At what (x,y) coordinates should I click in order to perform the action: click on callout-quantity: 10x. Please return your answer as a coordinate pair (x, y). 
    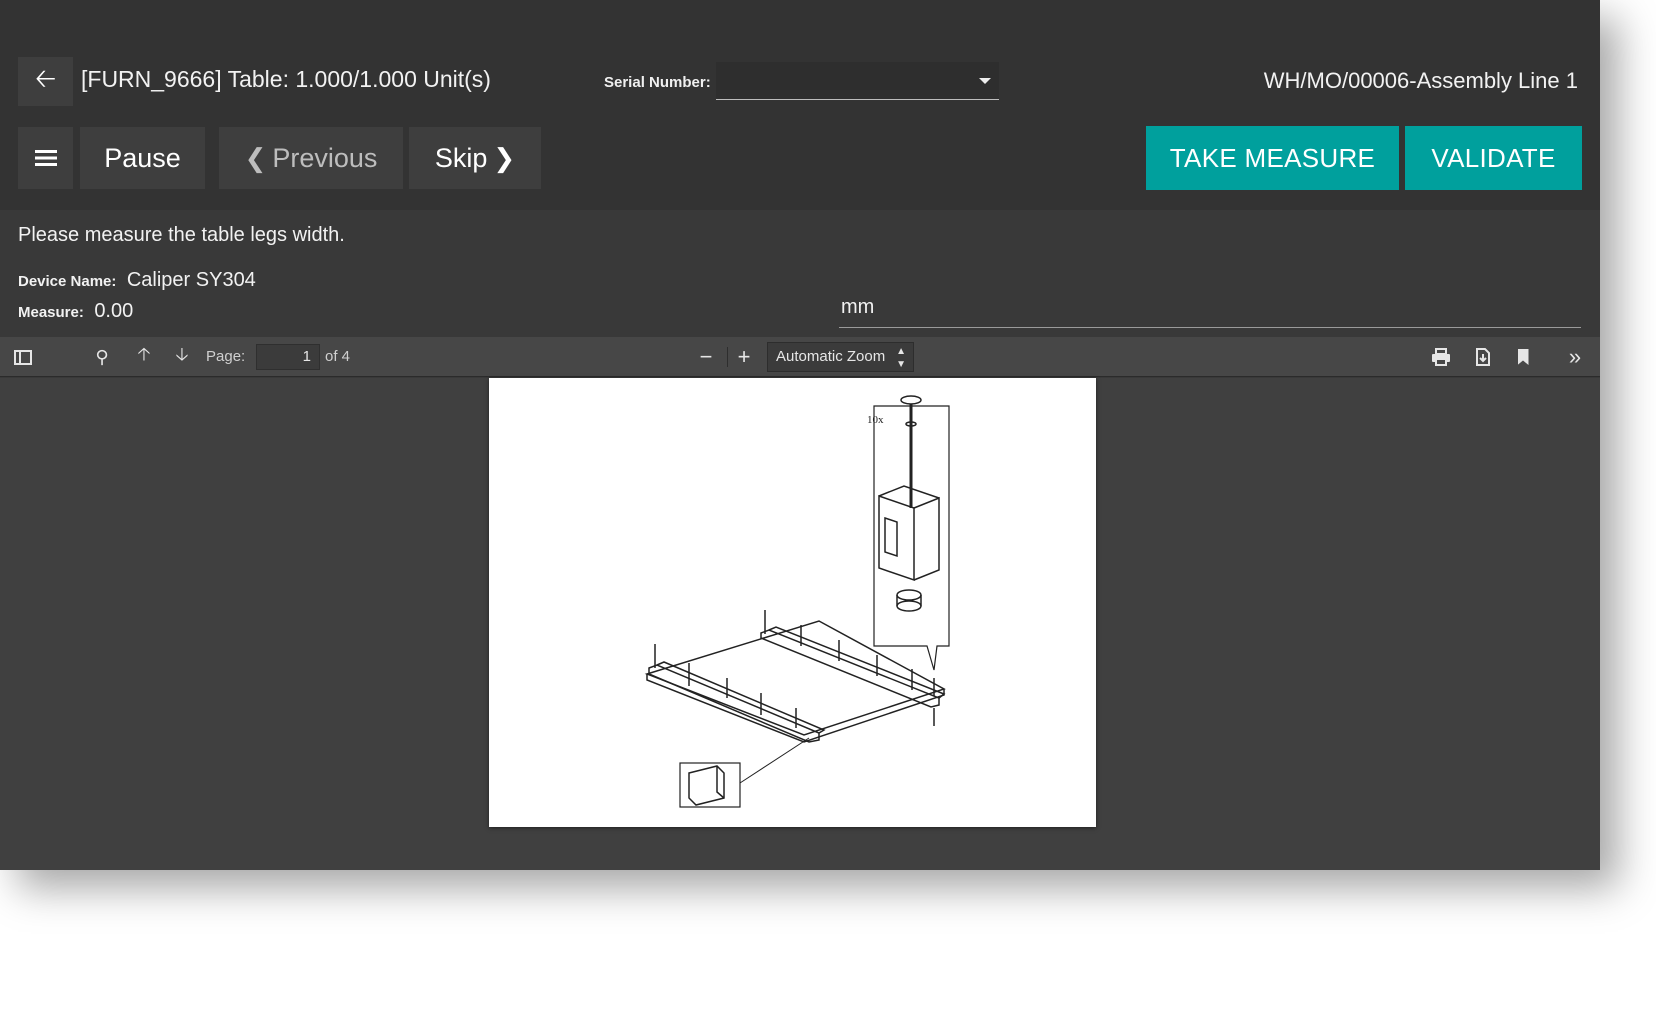
    Looking at the image, I should click on (875, 420).